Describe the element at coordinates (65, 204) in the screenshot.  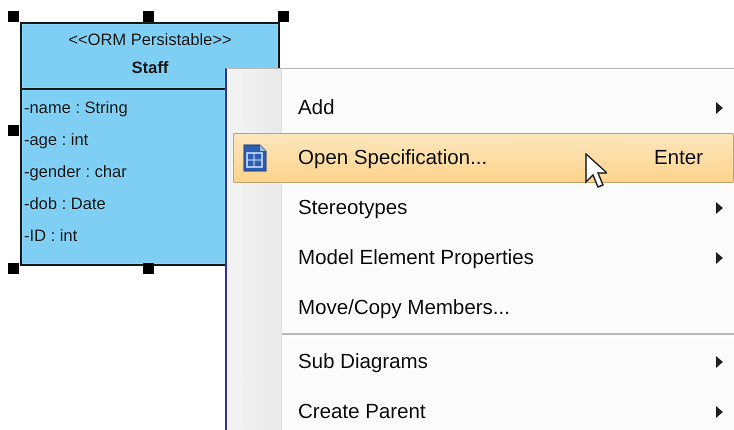
I see `attribute-text: -dob : Date` at that location.